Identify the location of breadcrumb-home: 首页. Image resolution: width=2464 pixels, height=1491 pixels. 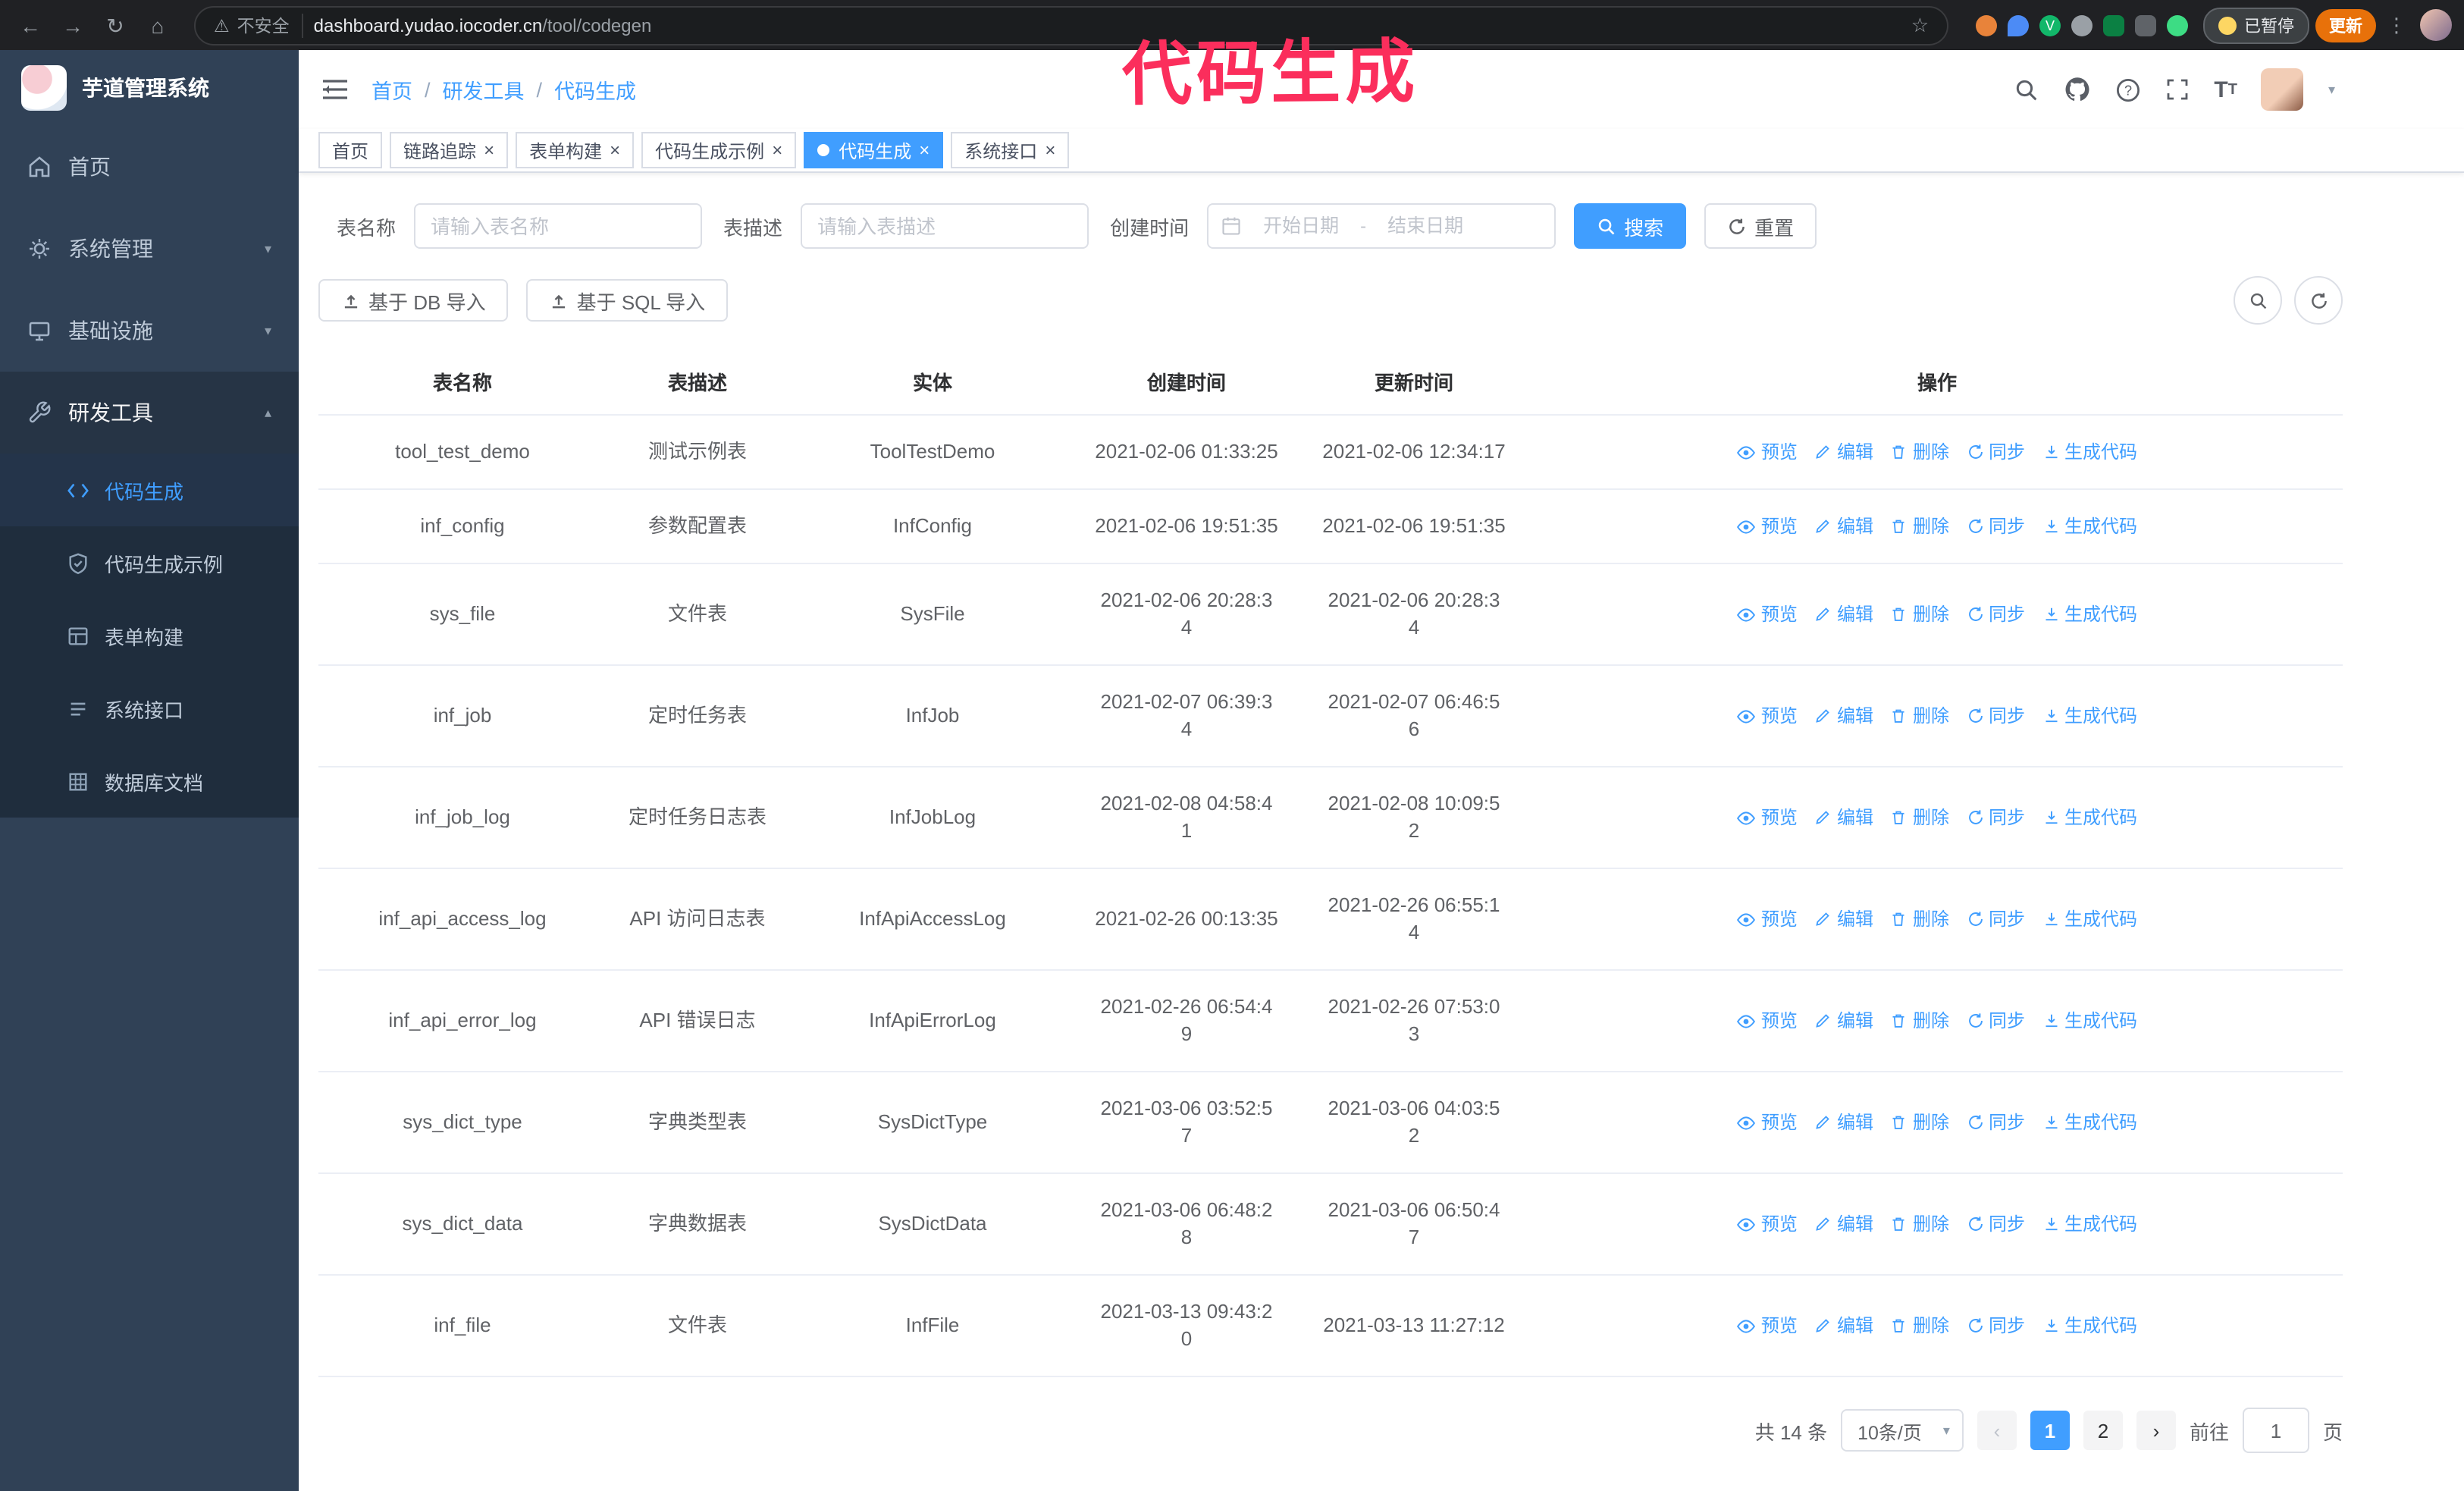
(392, 89).